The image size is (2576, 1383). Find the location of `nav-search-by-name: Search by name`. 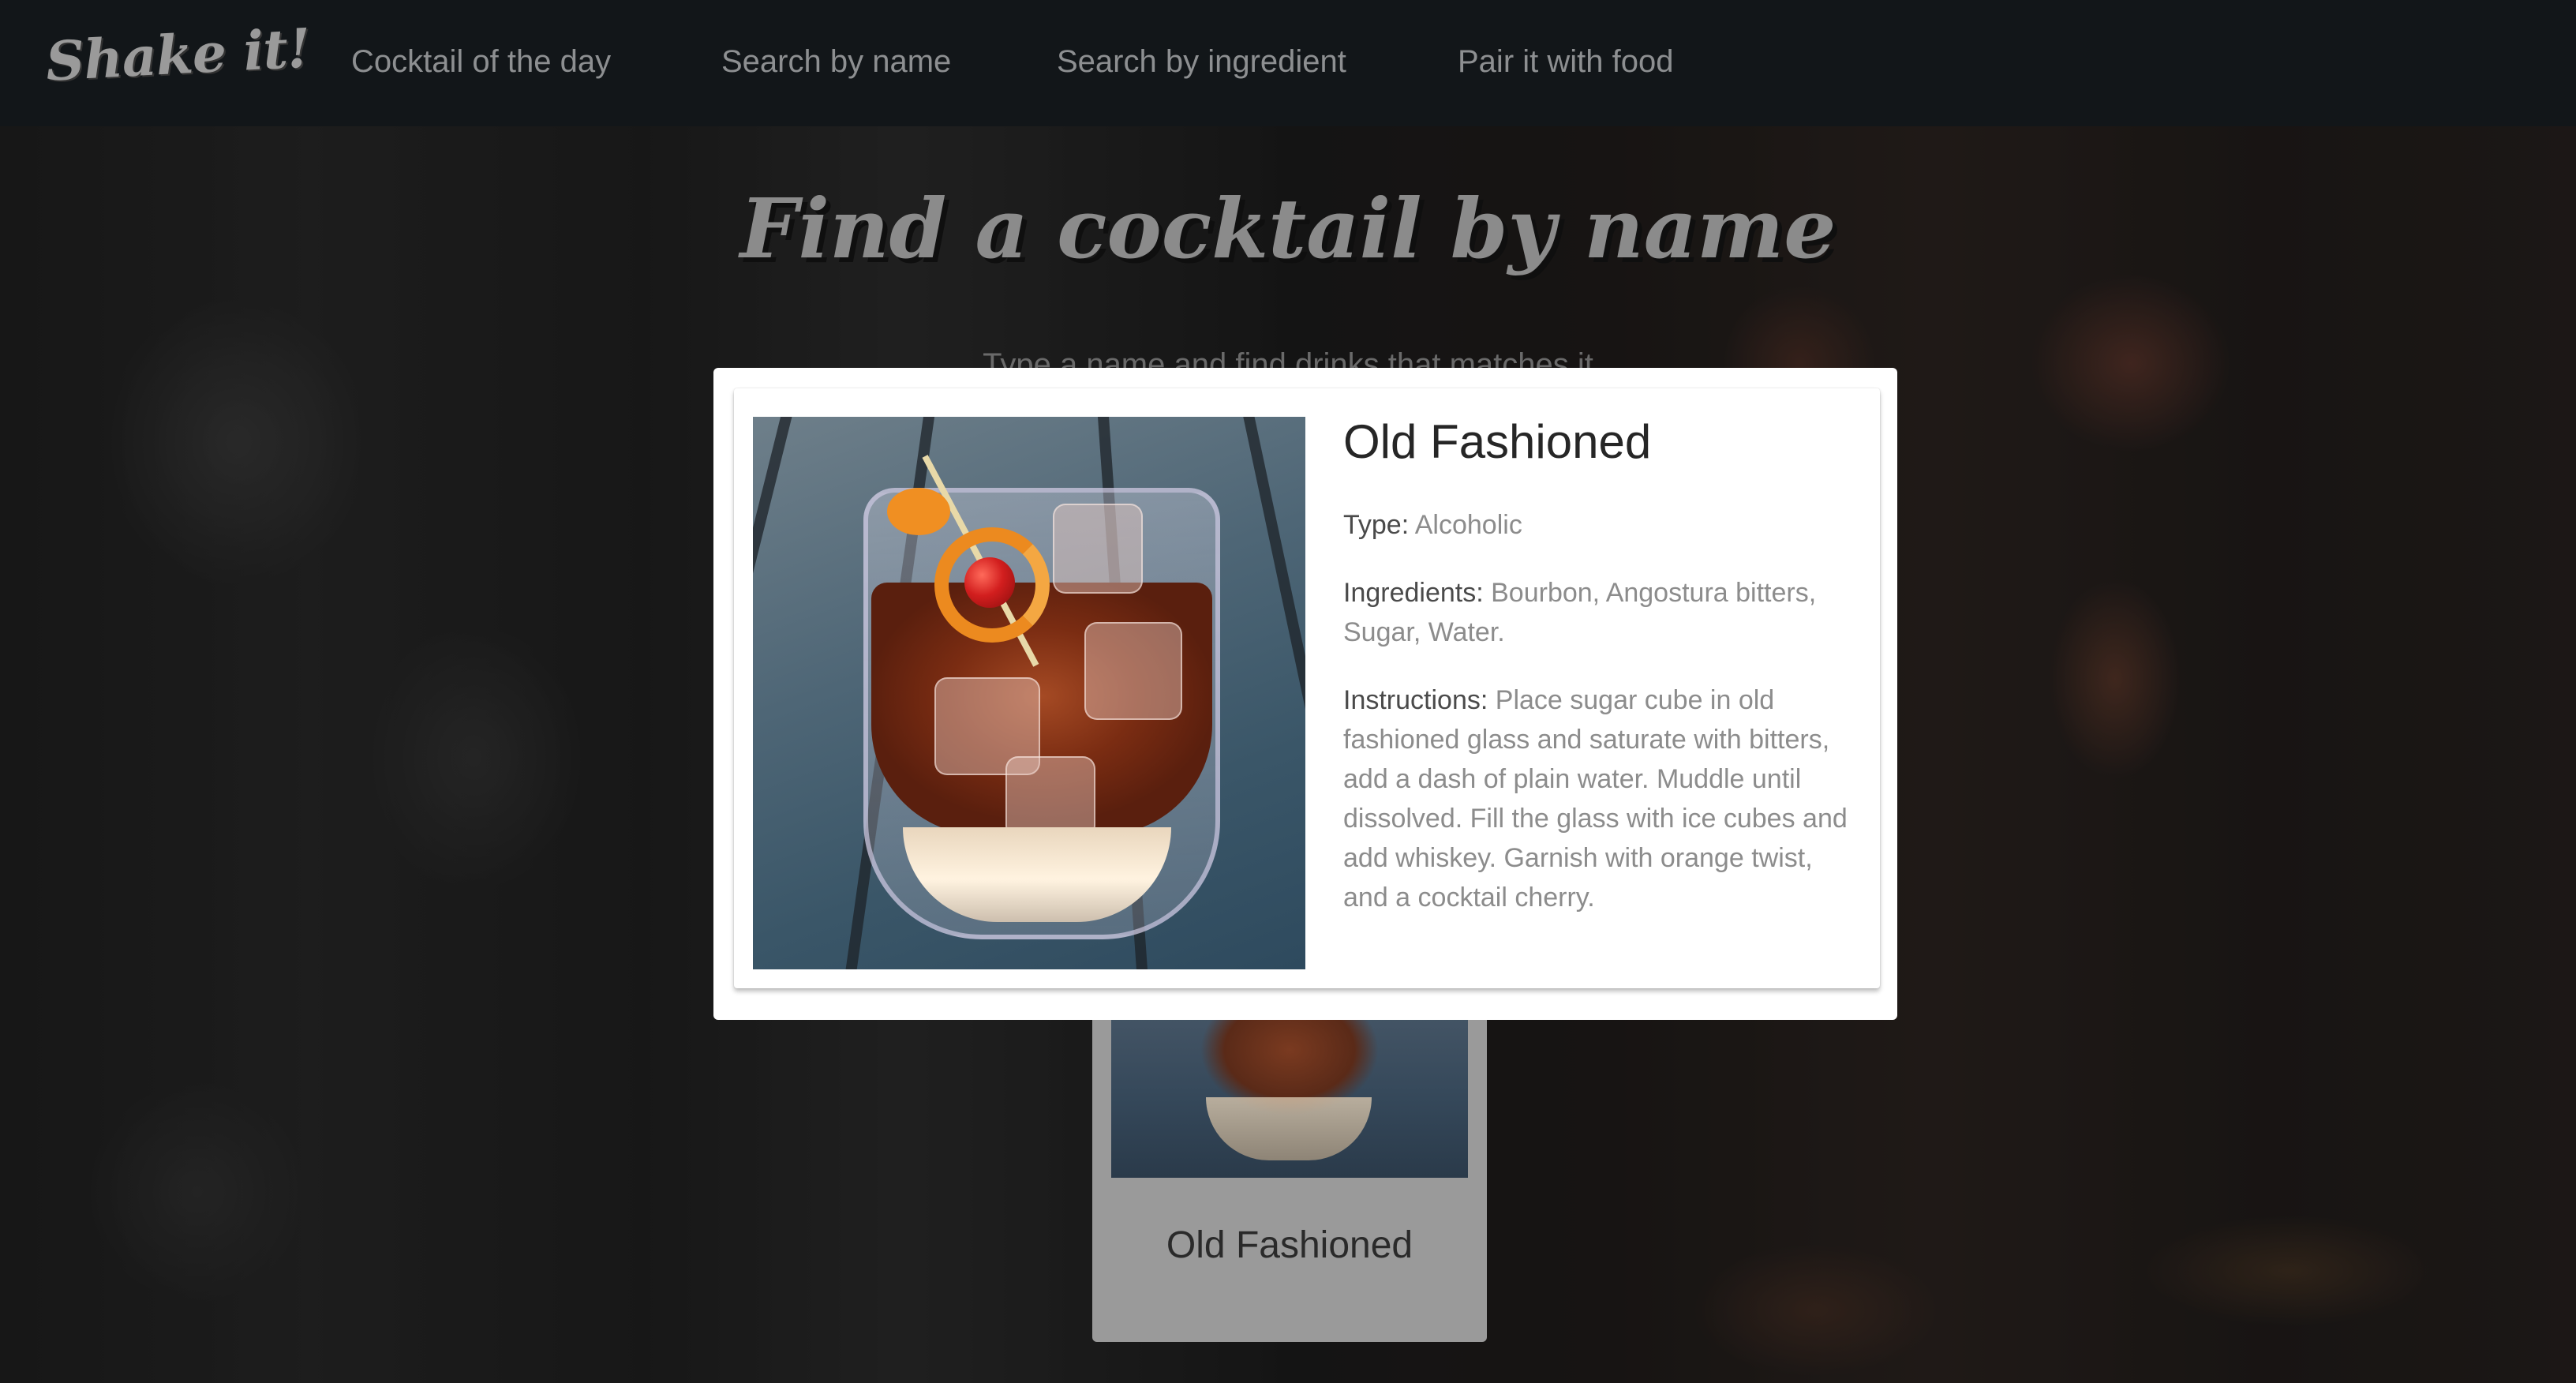

nav-search-by-name: Search by name is located at coordinates (836, 62).